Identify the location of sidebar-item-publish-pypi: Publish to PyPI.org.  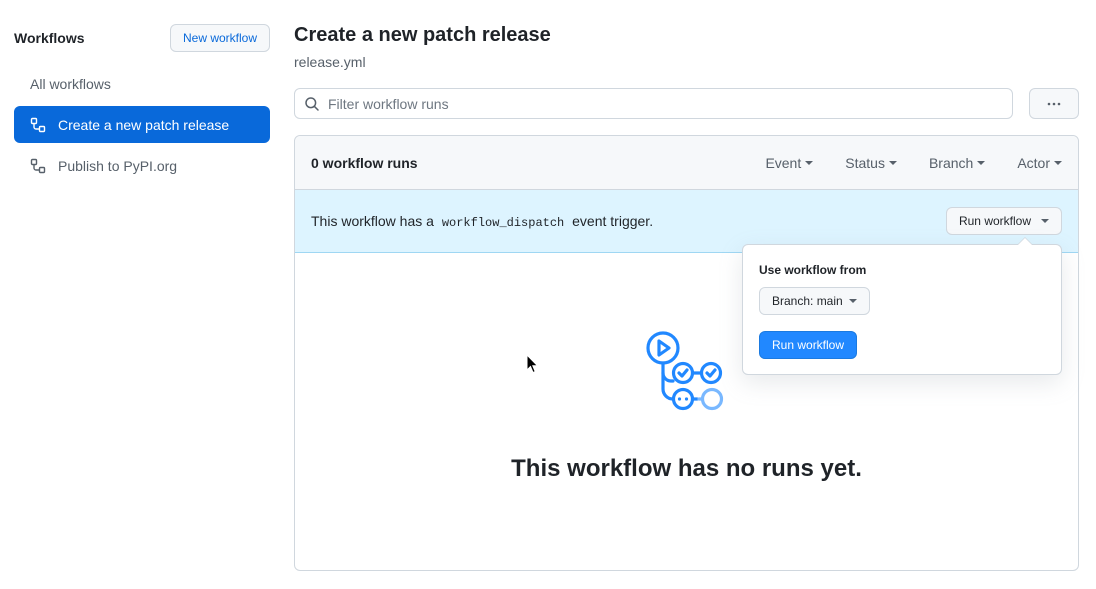
(142, 165).